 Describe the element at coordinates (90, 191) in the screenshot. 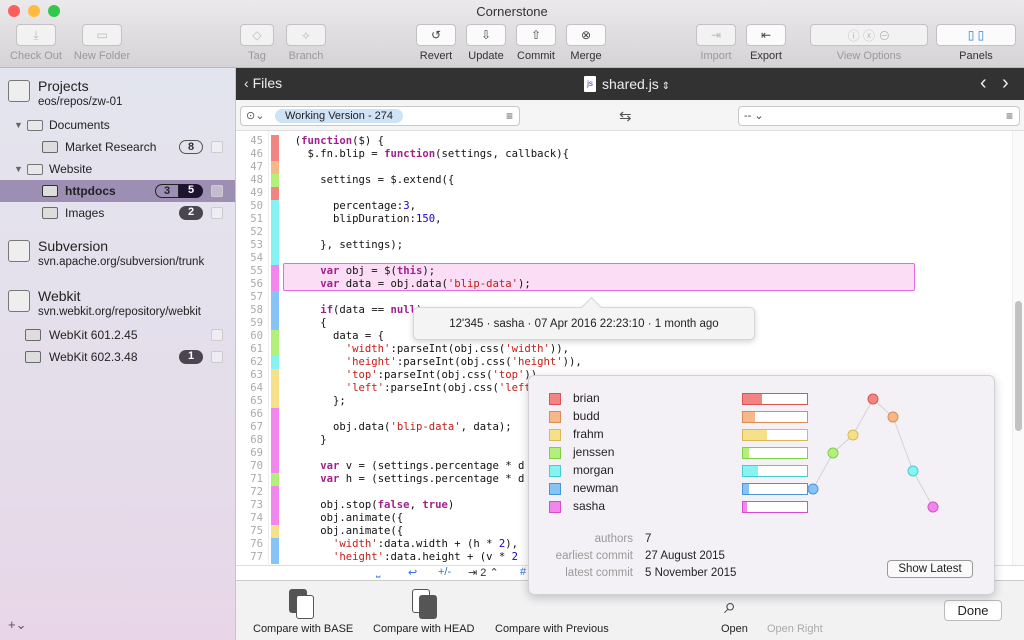

I see `sidebar-item-label: httpdocs` at that location.